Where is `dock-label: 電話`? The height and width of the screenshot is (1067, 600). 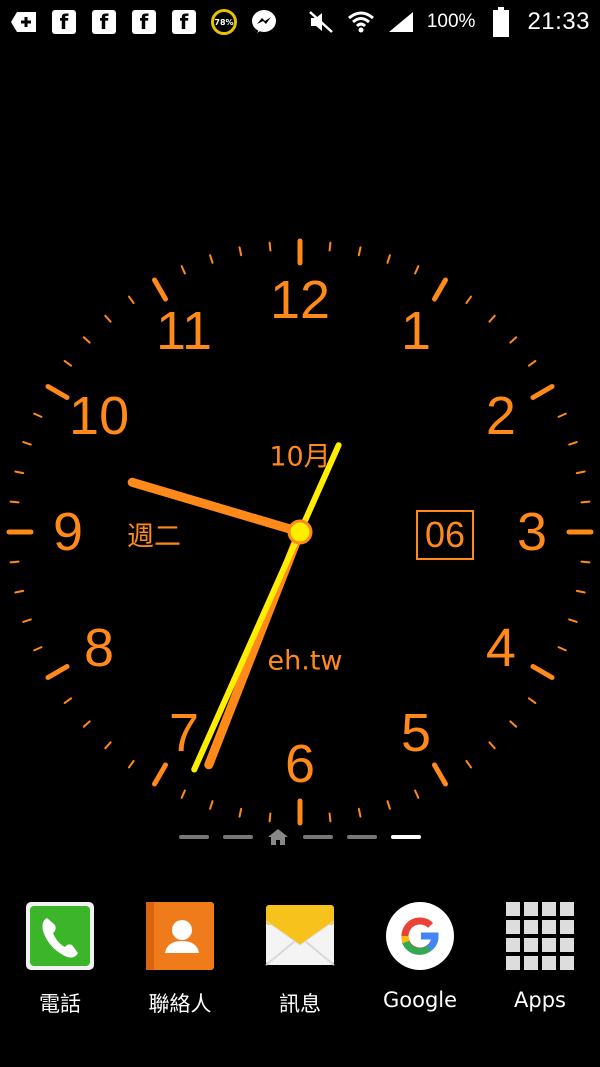
dock-label: 電話 is located at coordinates (60, 1004).